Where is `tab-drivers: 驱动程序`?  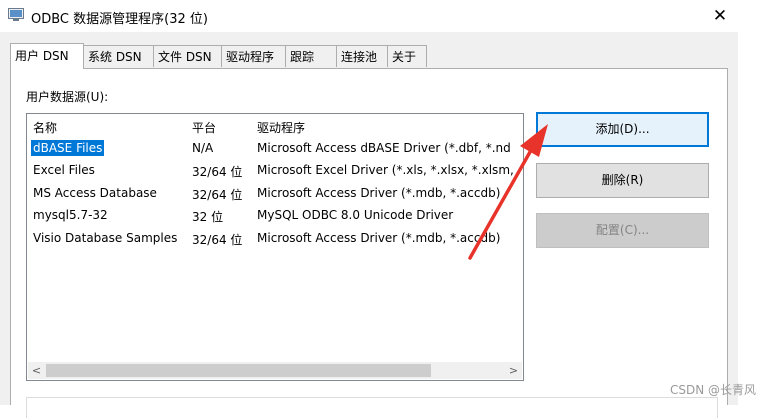 tab-drivers: 驱动程序 is located at coordinates (253, 56).